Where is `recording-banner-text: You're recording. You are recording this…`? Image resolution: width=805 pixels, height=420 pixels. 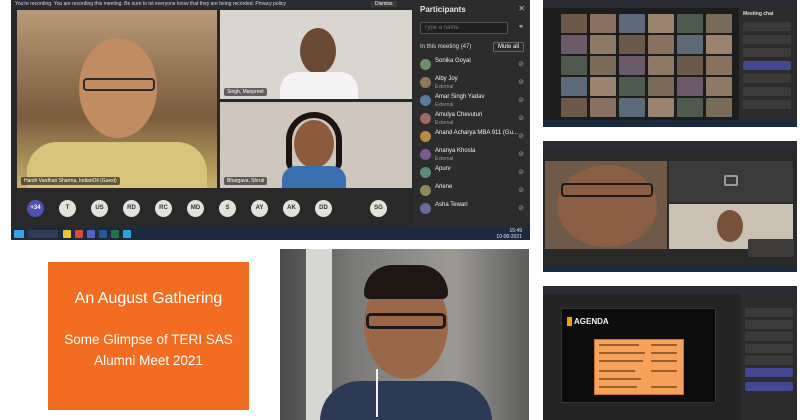 recording-banner-text: You're recording. You are recording this… is located at coordinates (150, 4).